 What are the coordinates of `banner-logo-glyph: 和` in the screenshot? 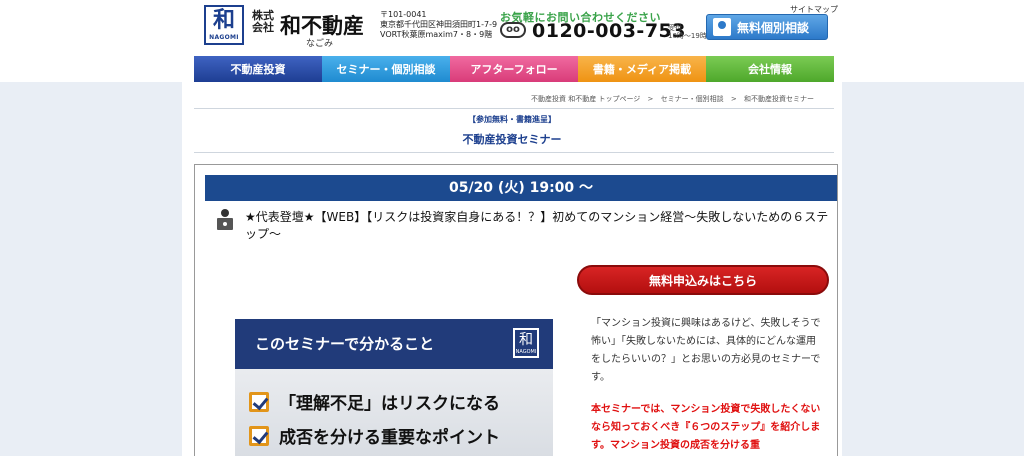 It's located at (526, 340).